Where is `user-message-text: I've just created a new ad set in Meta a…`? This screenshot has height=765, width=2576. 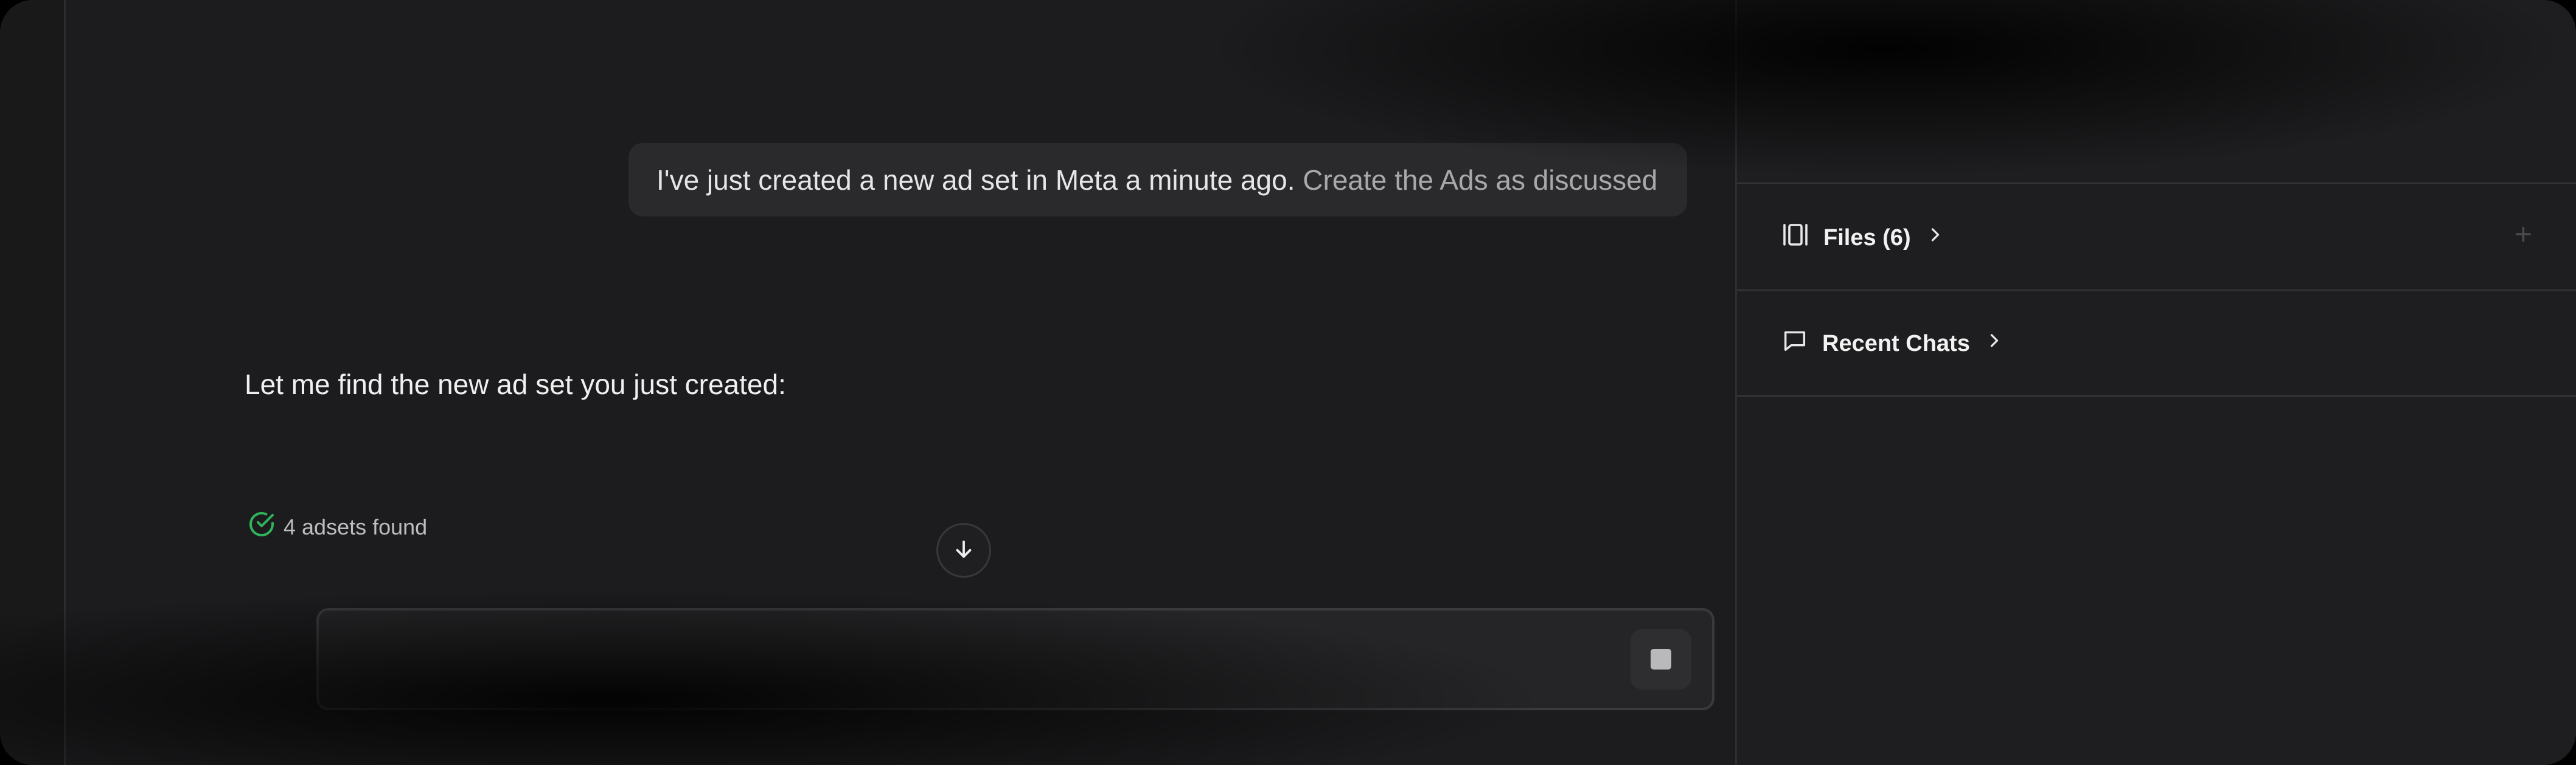
user-message-text: I've just created a new ad set in Meta a… is located at coordinates (975, 180).